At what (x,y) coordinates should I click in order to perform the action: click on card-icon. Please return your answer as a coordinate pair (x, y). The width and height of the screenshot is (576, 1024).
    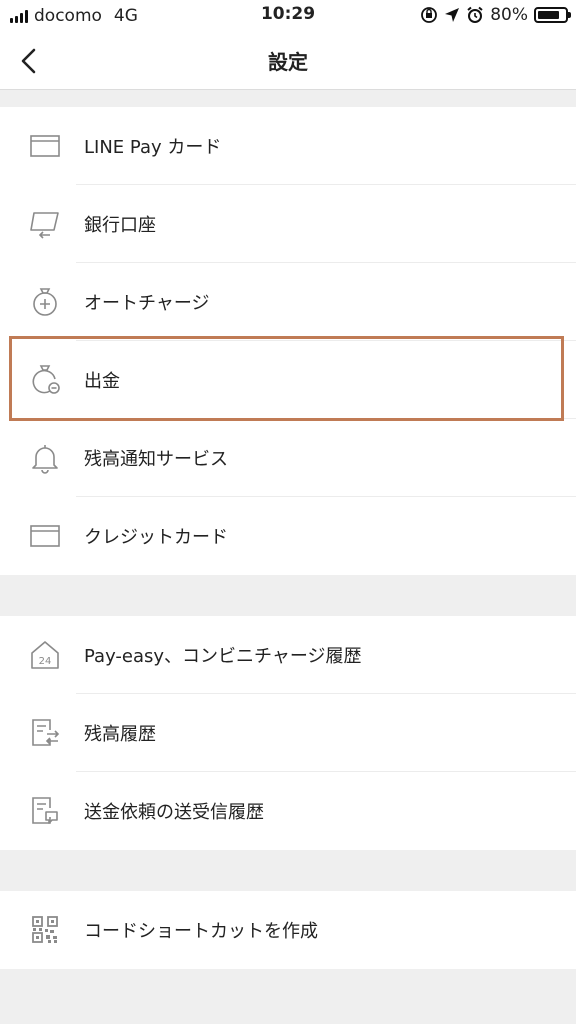
    Looking at the image, I should click on (45, 146).